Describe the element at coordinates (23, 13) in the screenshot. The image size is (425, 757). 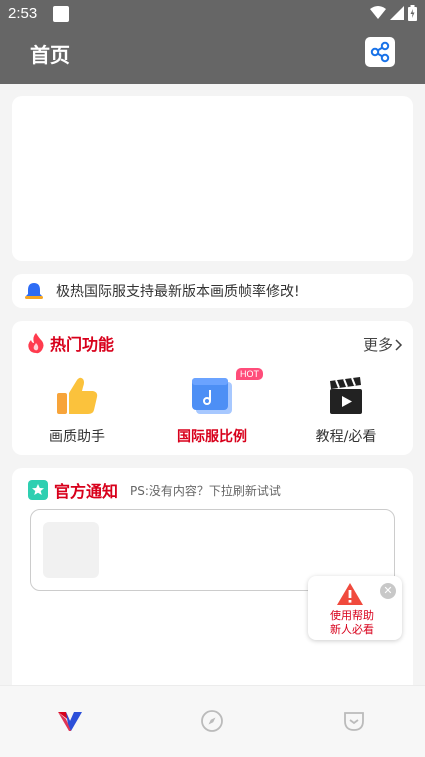
I see `status-time: 2:53` at that location.